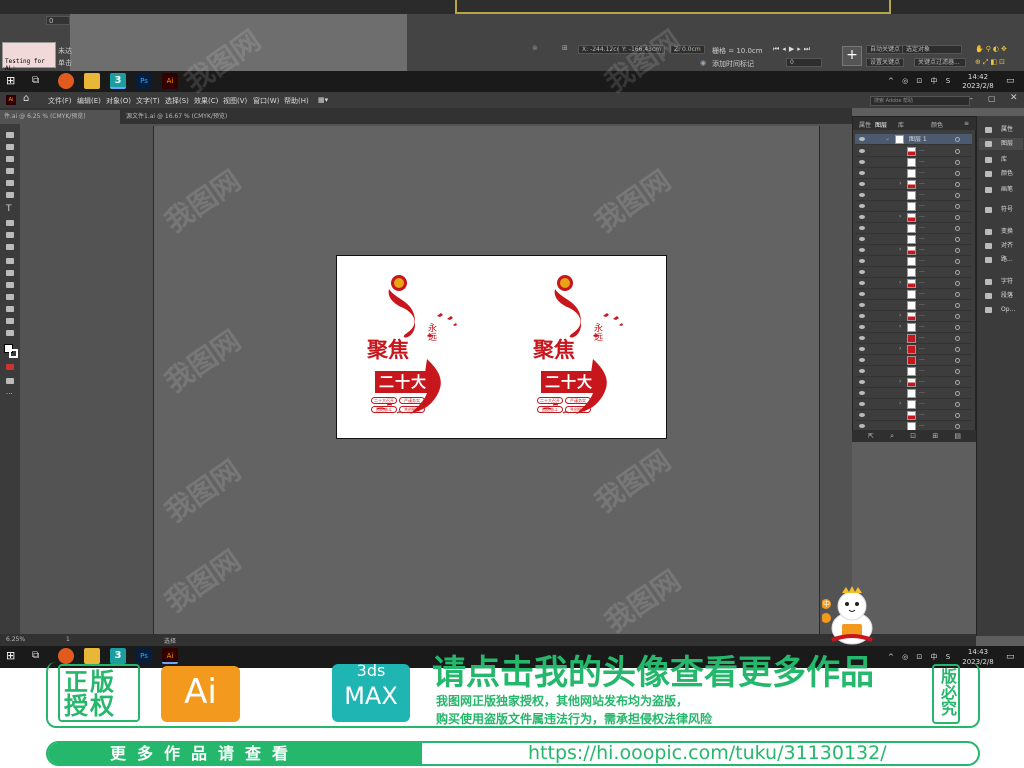 This screenshot has height=768, width=1024. I want to click on eraser-tool-icon, so click(10, 235).